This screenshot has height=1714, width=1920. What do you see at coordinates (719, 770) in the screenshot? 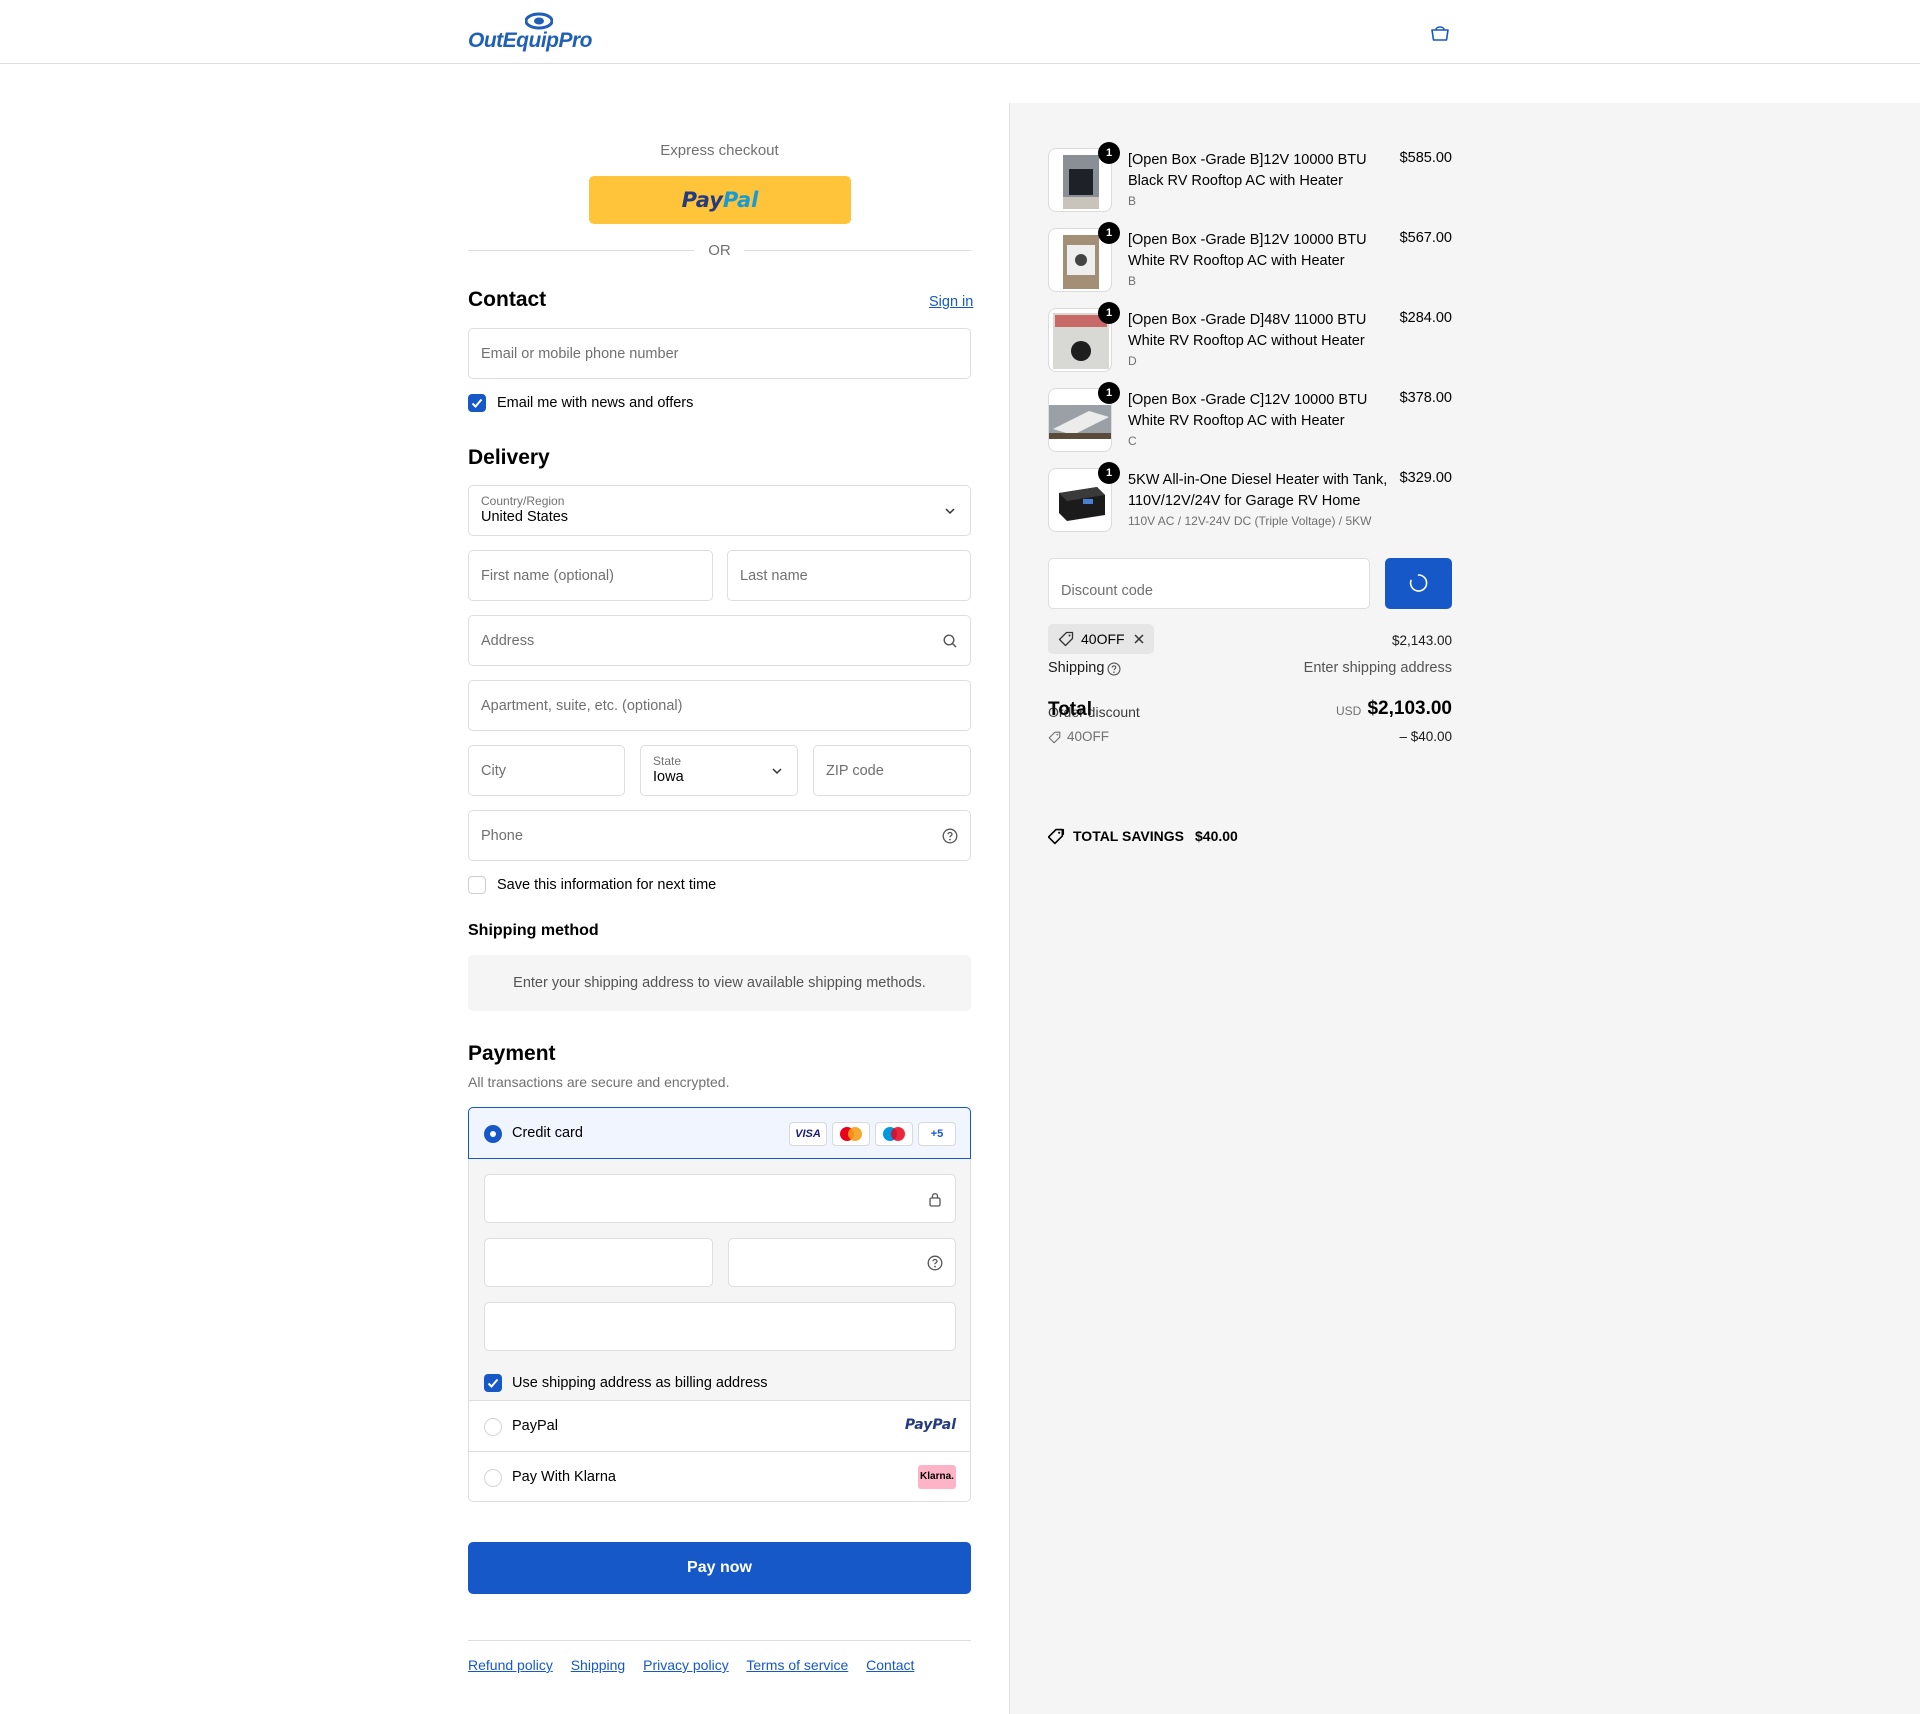
I see `state-select: State Iowa` at bounding box center [719, 770].